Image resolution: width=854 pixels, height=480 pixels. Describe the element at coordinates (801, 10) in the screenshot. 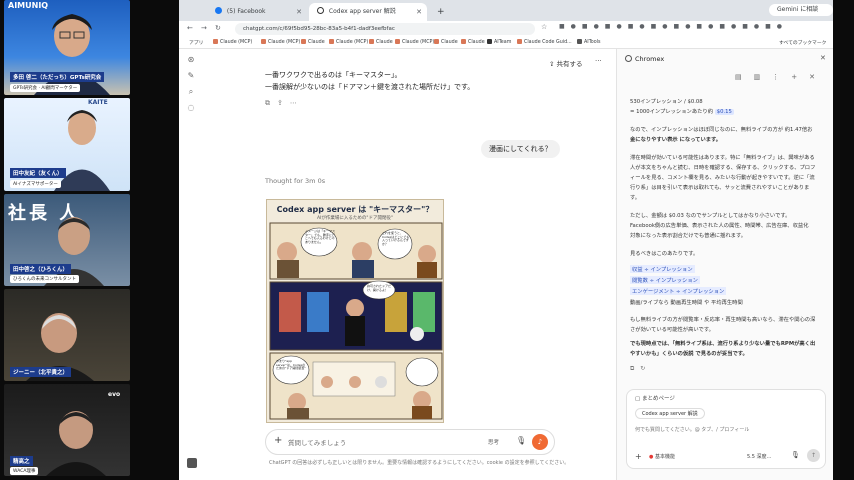

I see `gemini-button: Gemini に相談` at that location.